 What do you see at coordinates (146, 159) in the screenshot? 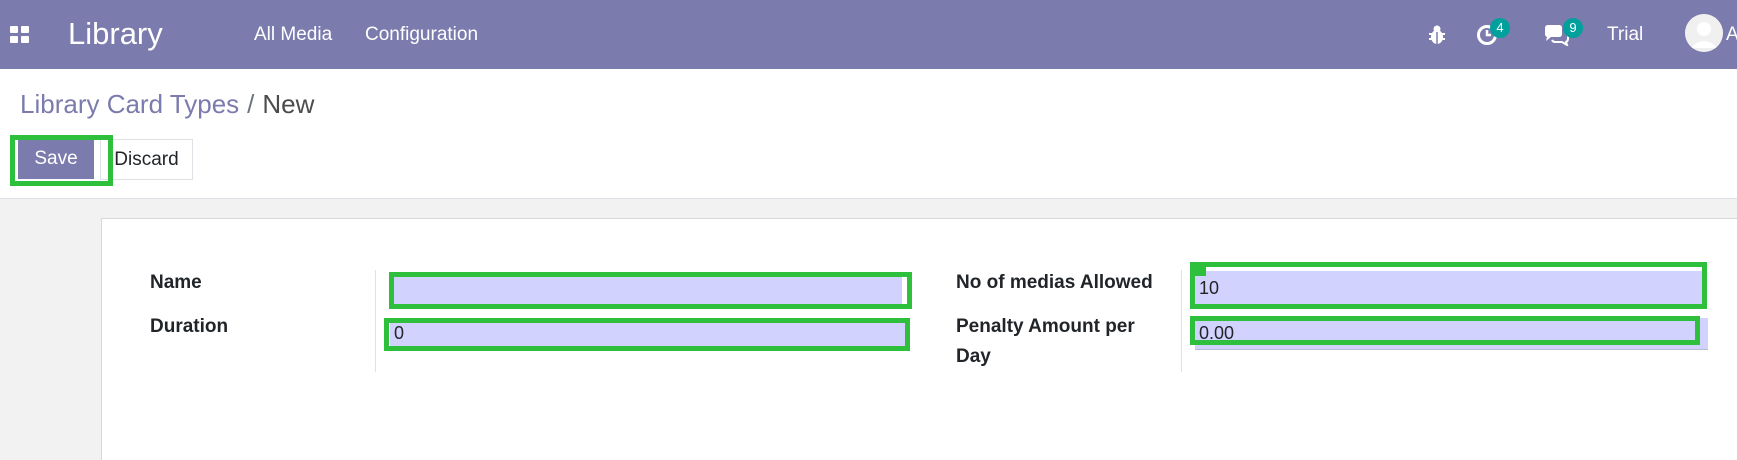
I see `discard-button: Discard` at bounding box center [146, 159].